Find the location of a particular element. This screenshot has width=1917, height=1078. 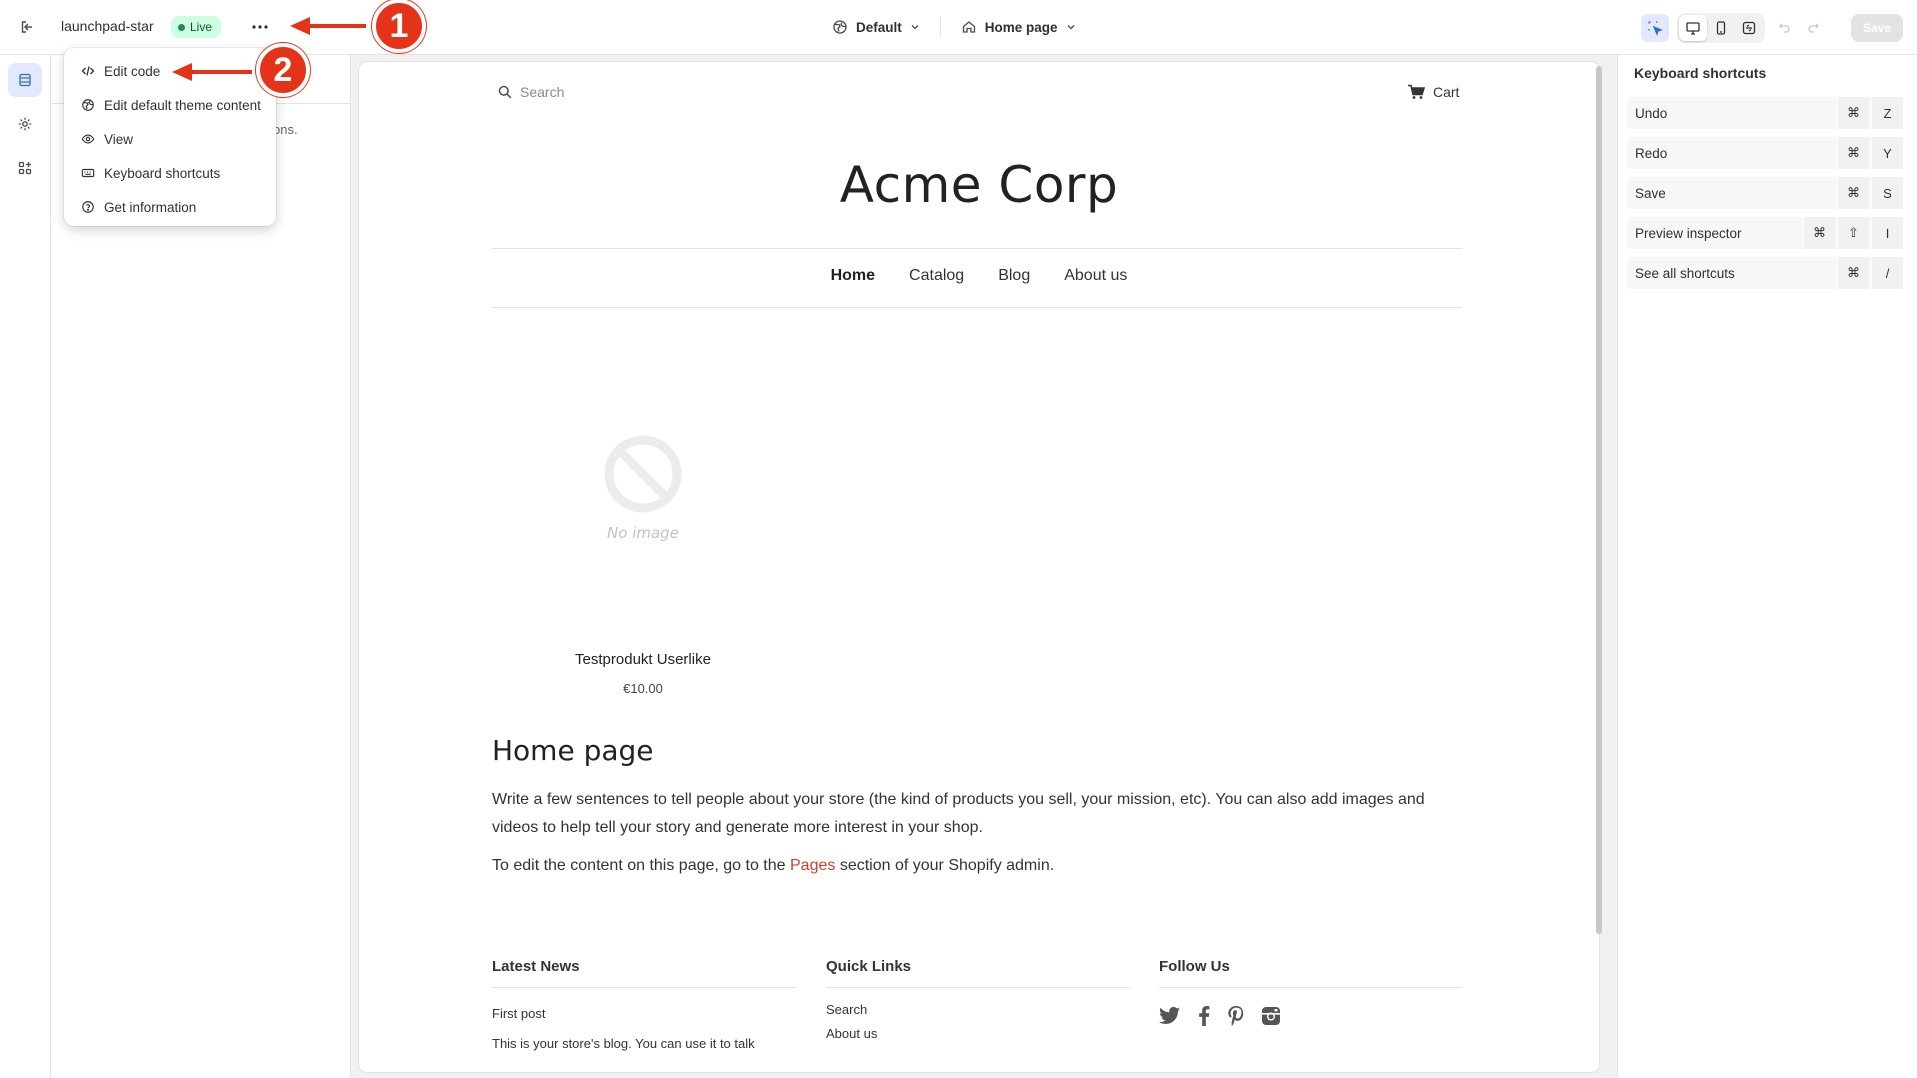

menu-item-edit-default-theme-content: Edit default theme content is located at coordinates (170, 105).